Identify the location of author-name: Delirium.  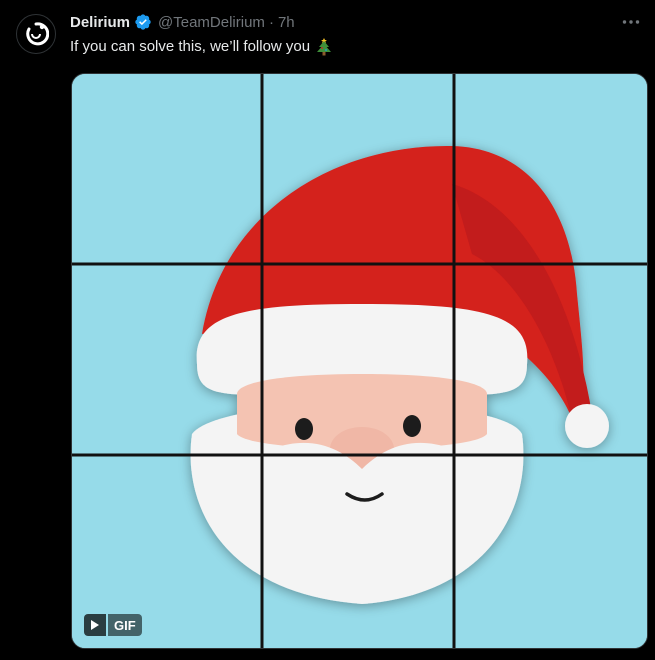
(100, 22).